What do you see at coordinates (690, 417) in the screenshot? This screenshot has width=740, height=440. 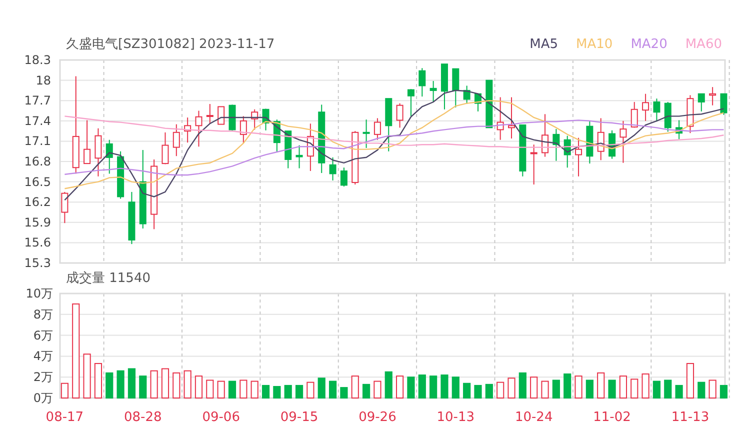 I see `axis-label: 11-13` at bounding box center [690, 417].